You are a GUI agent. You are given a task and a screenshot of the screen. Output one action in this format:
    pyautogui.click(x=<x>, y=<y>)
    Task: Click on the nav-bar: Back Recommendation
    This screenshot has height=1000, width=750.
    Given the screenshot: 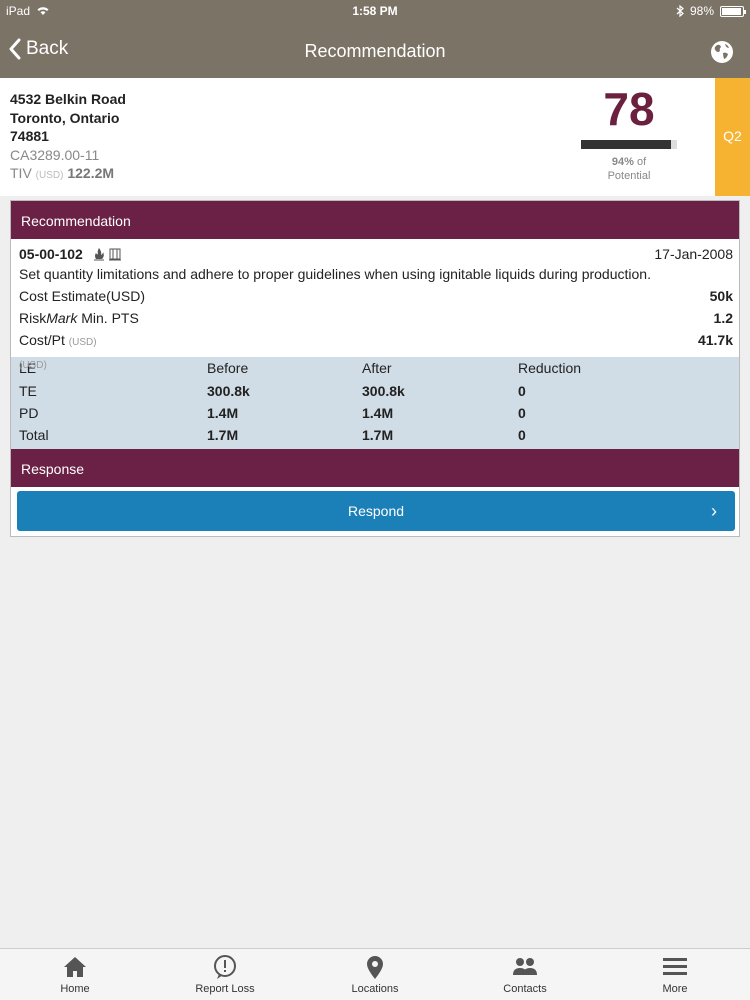 What is the action you would take?
    pyautogui.click(x=375, y=50)
    